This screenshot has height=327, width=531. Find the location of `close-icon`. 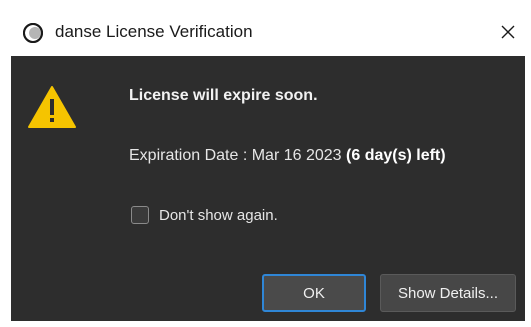

close-icon is located at coordinates (508, 32).